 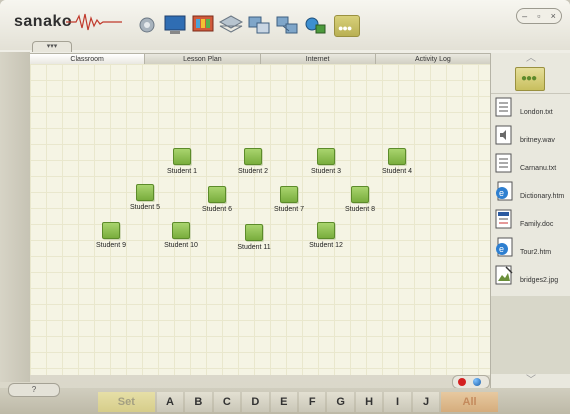 What do you see at coordinates (217, 209) in the screenshot?
I see `student-label: Student 6` at bounding box center [217, 209].